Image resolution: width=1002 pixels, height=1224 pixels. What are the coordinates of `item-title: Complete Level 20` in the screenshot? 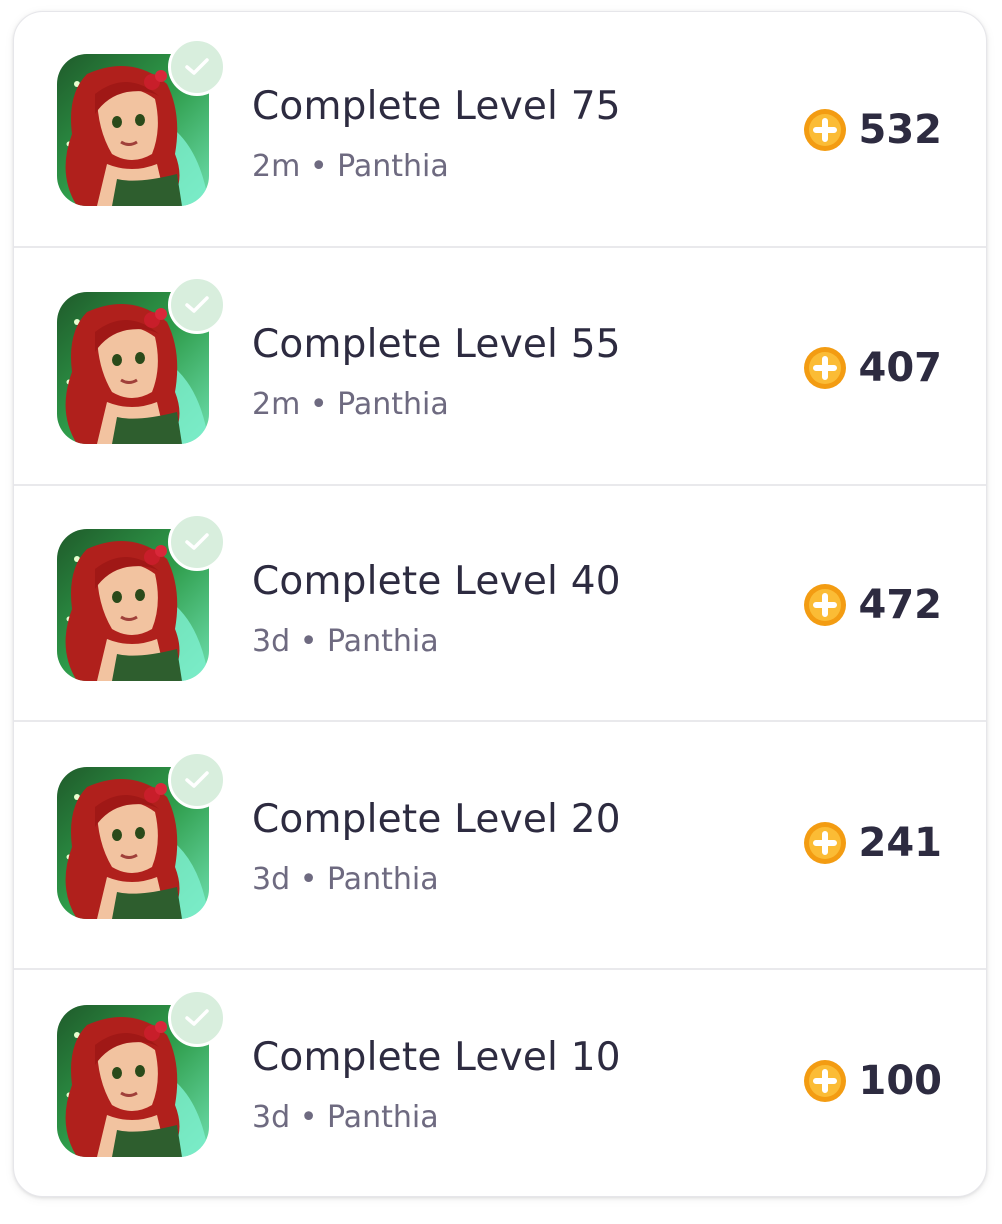 It's located at (436, 819).